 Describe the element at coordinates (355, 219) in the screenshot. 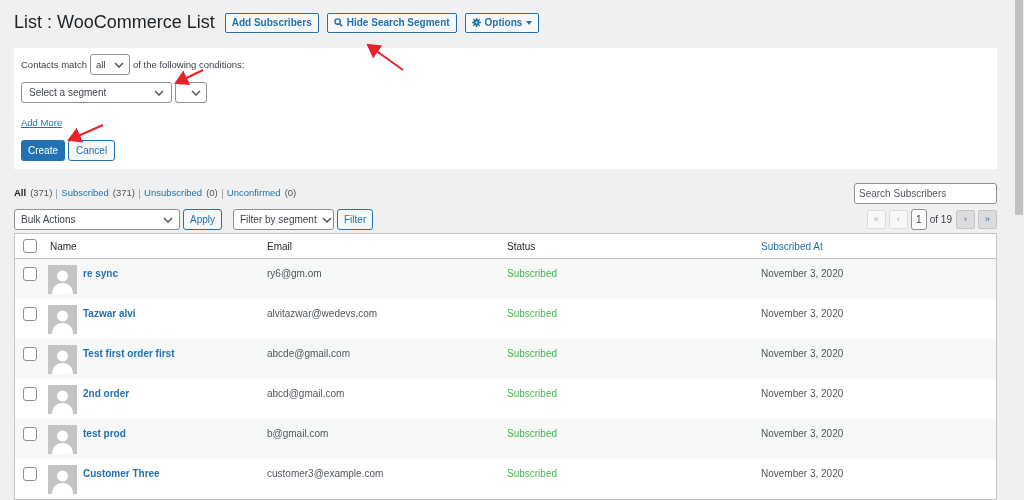

I see `filter-button: Filter` at that location.